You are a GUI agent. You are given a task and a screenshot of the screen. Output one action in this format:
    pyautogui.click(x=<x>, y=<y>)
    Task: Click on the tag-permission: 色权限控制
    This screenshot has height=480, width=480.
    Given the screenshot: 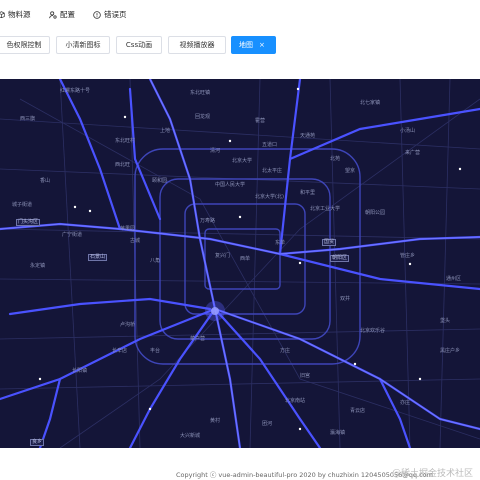 What is the action you would take?
    pyautogui.click(x=25, y=45)
    